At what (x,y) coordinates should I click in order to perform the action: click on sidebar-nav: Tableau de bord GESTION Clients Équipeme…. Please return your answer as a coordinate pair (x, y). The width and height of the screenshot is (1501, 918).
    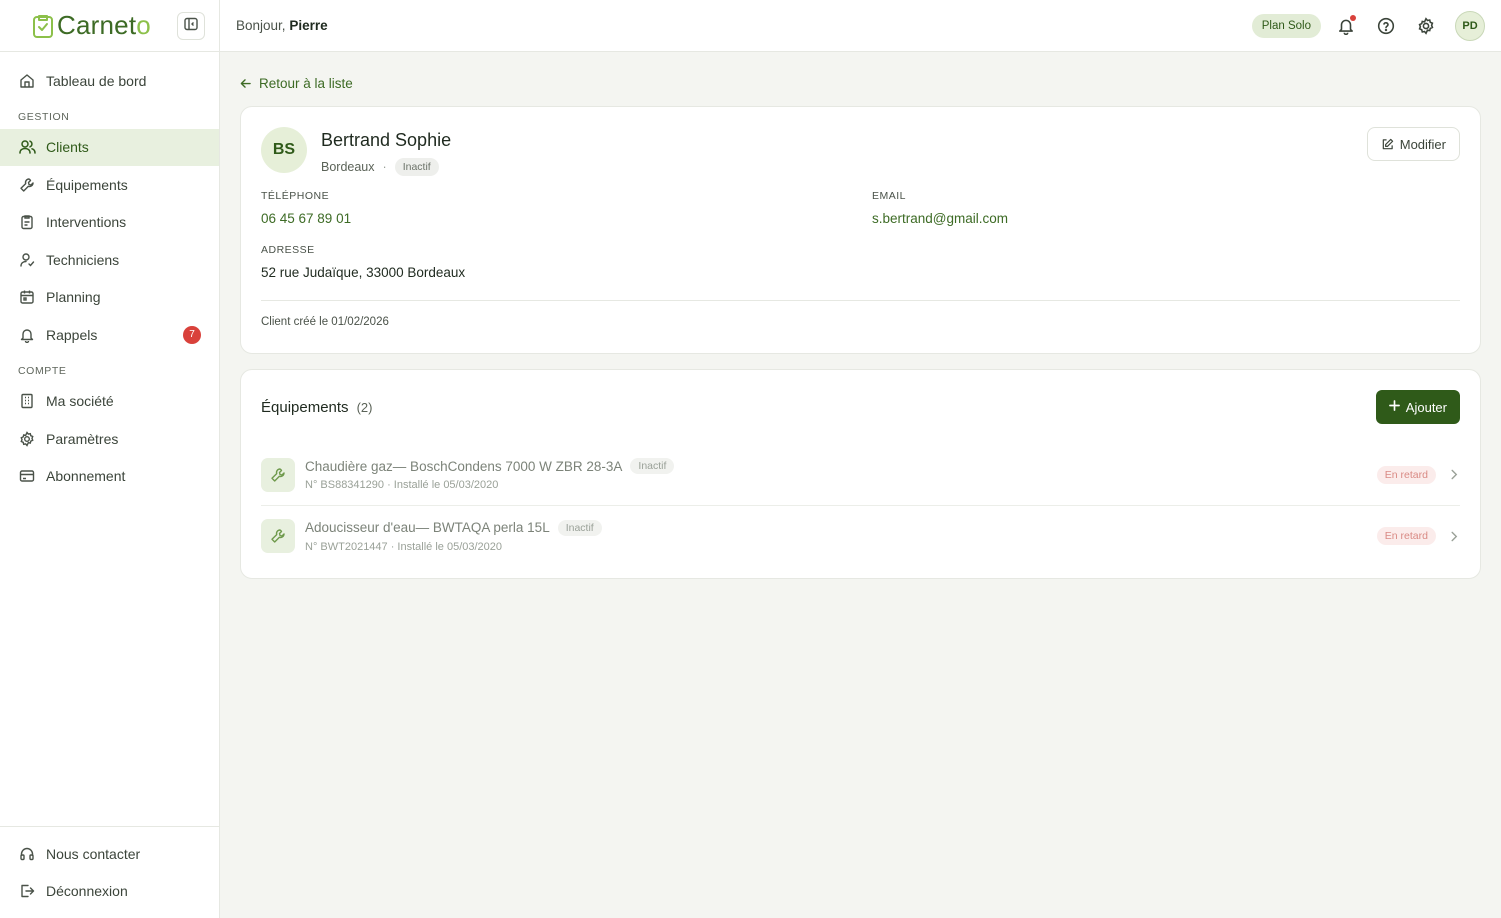
    Looking at the image, I should click on (109, 273).